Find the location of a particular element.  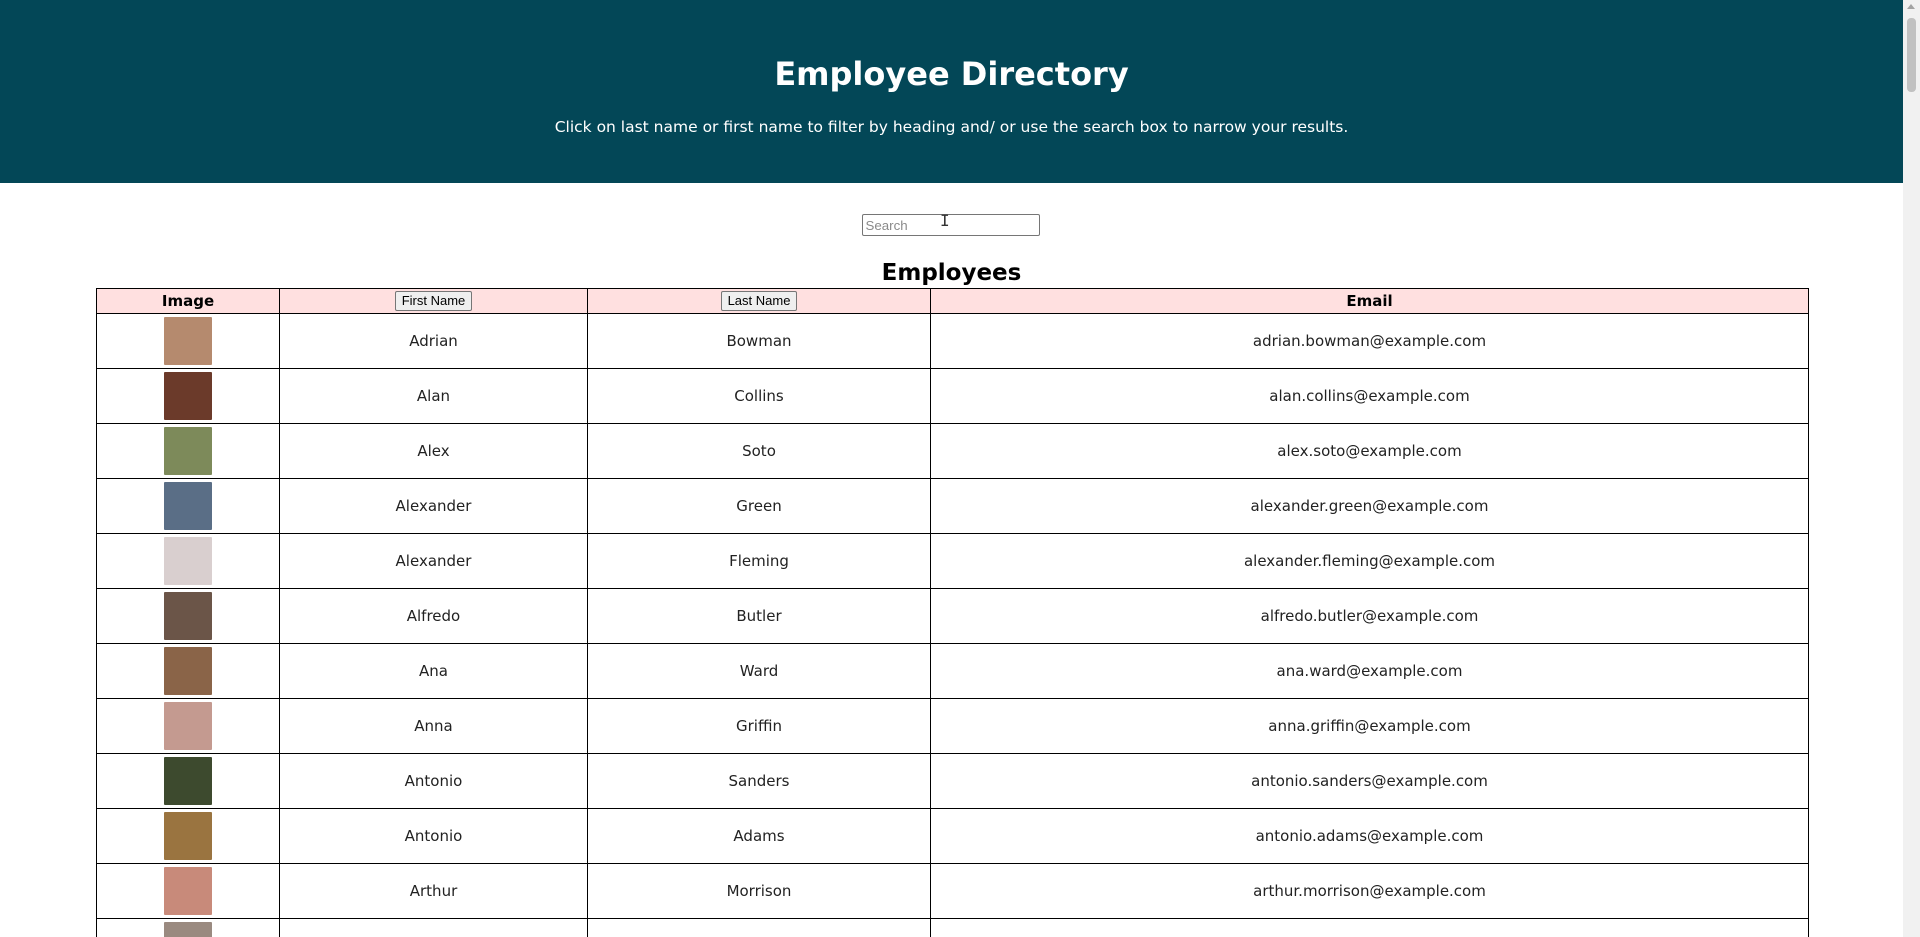

email-cell: alexander.fleming@example.com is located at coordinates (1369, 561).